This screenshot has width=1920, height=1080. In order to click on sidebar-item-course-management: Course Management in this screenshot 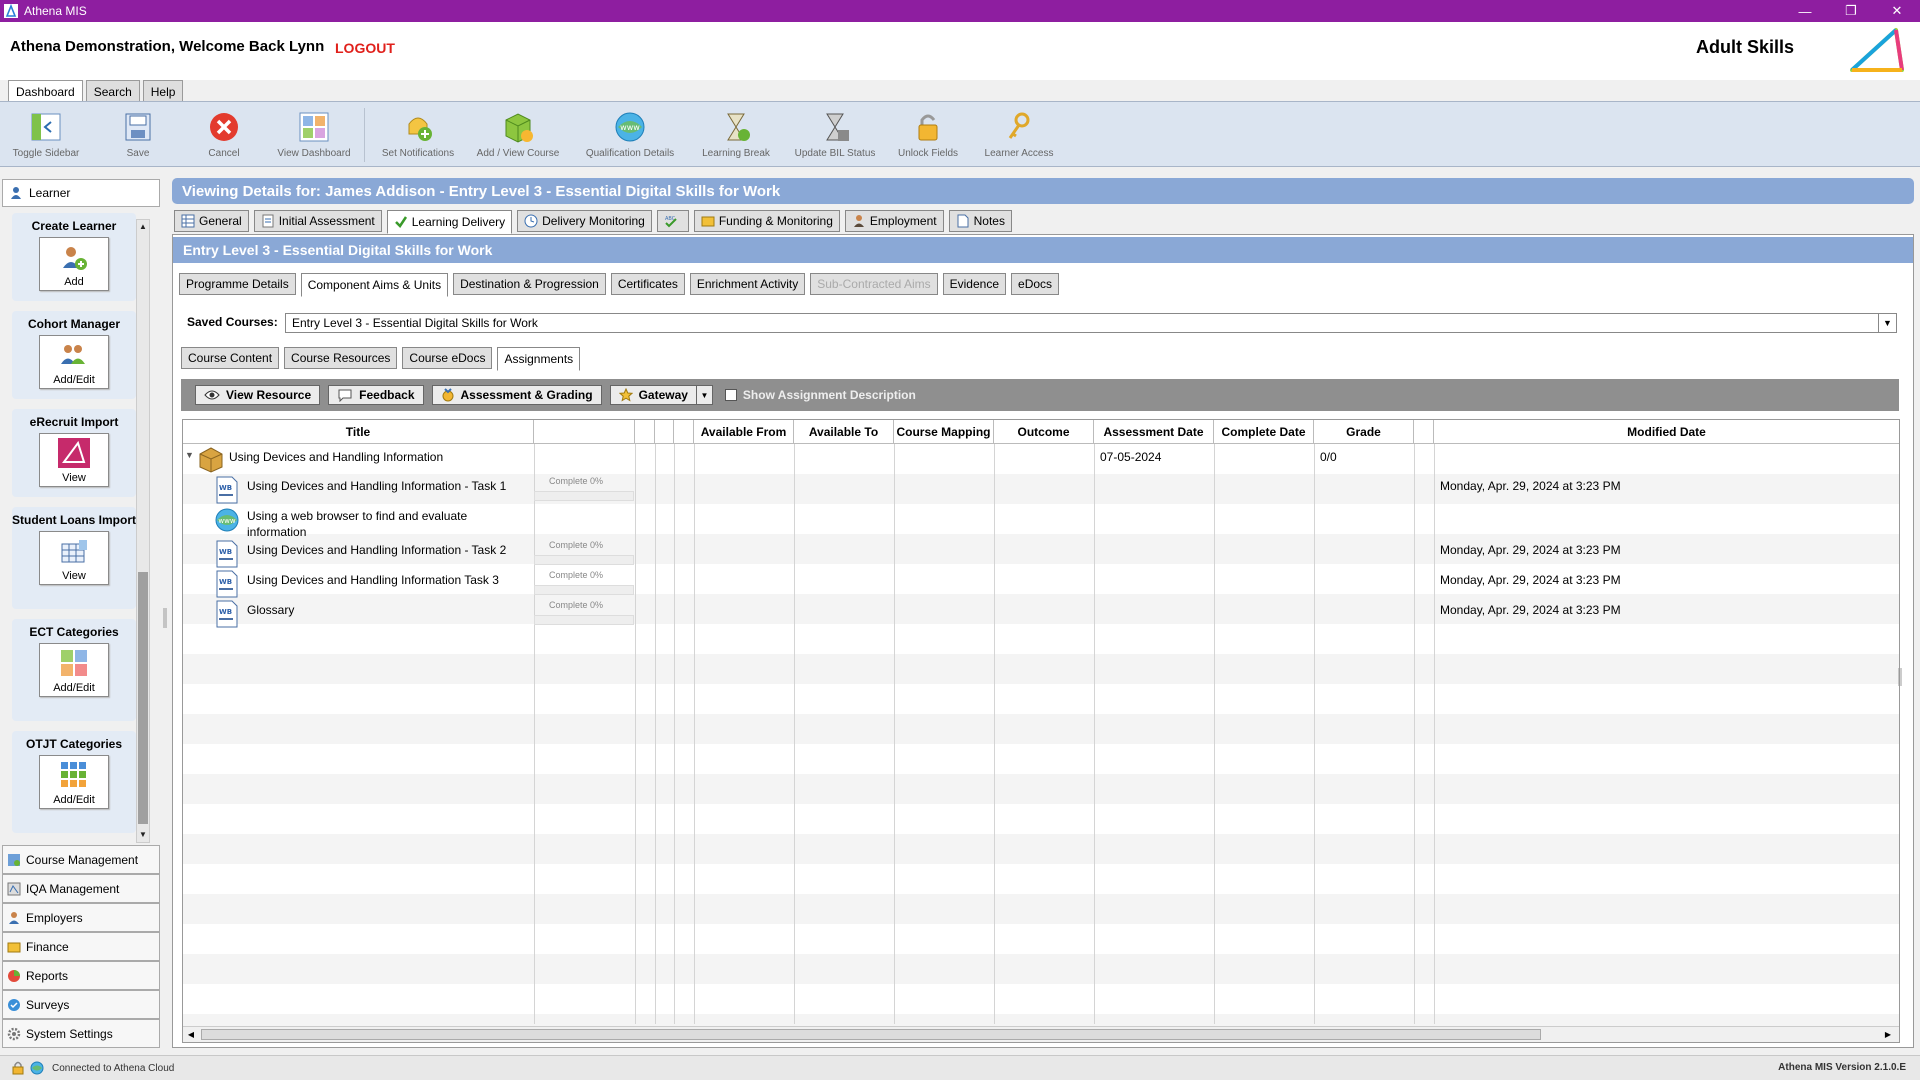, I will do `click(81, 859)`.